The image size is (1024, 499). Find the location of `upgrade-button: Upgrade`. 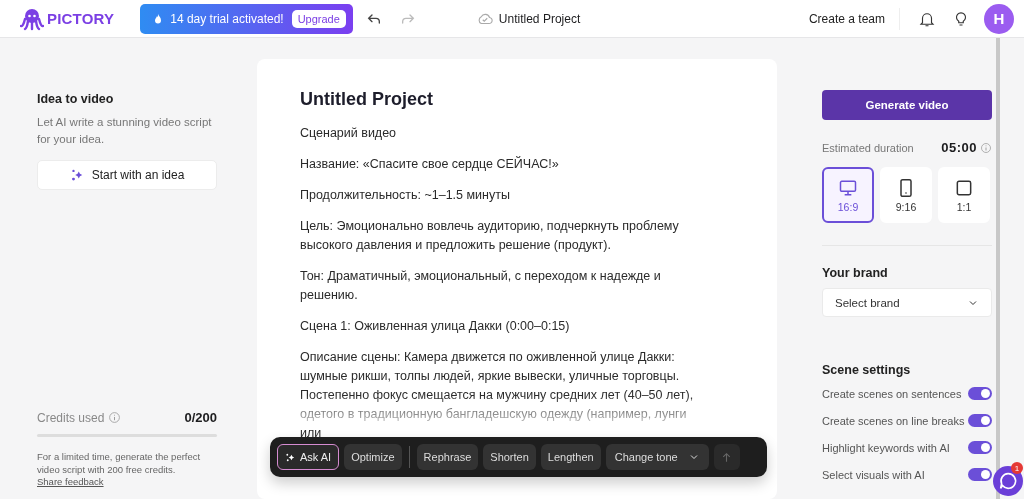

upgrade-button: Upgrade is located at coordinates (318, 18).